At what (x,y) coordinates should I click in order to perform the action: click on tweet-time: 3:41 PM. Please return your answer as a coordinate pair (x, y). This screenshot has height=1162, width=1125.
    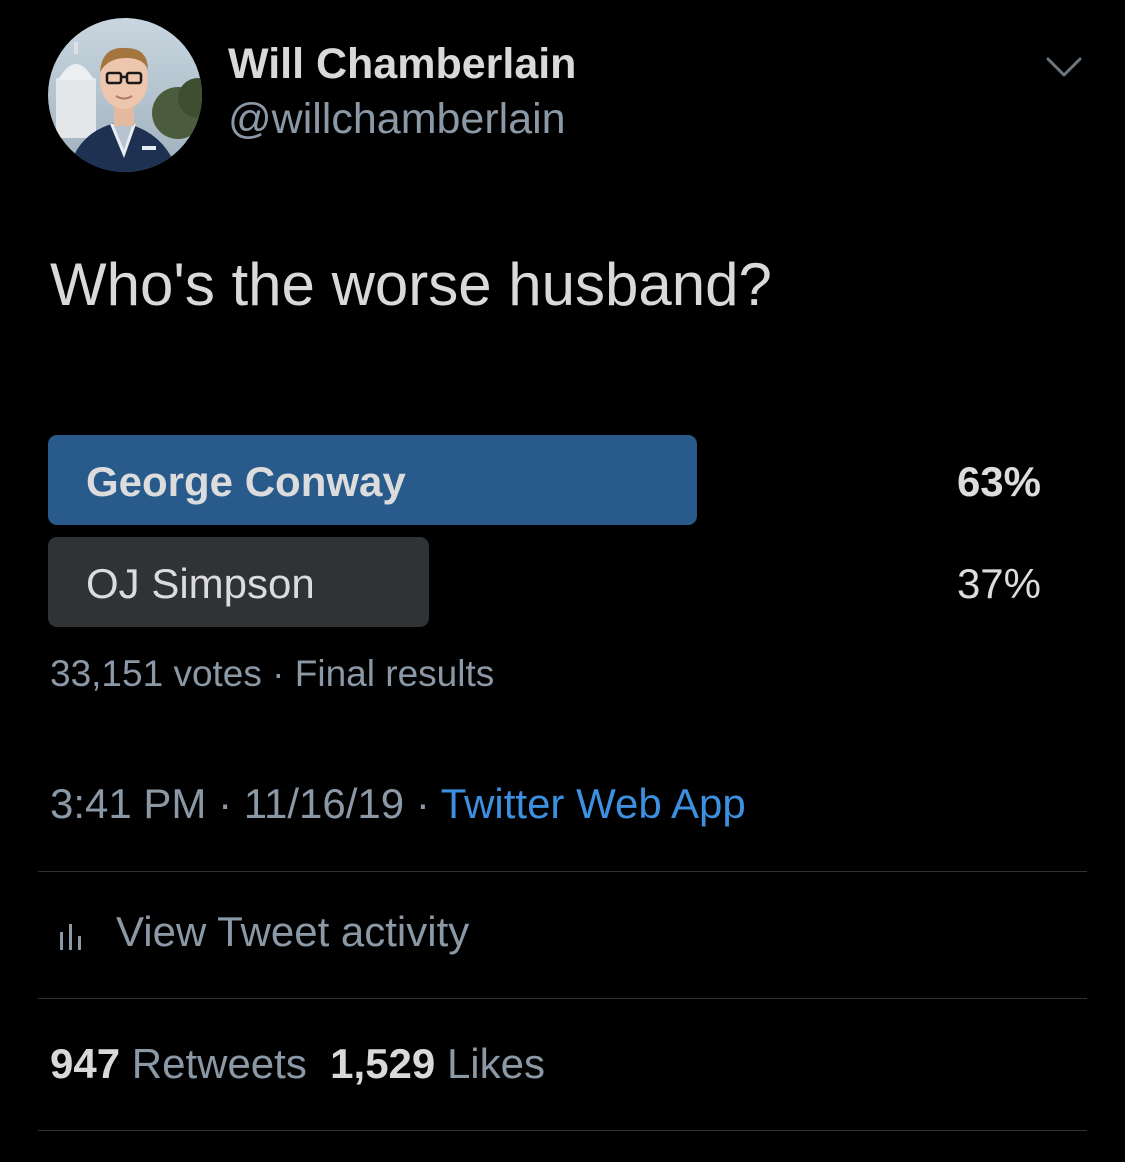
    Looking at the image, I should click on (128, 803).